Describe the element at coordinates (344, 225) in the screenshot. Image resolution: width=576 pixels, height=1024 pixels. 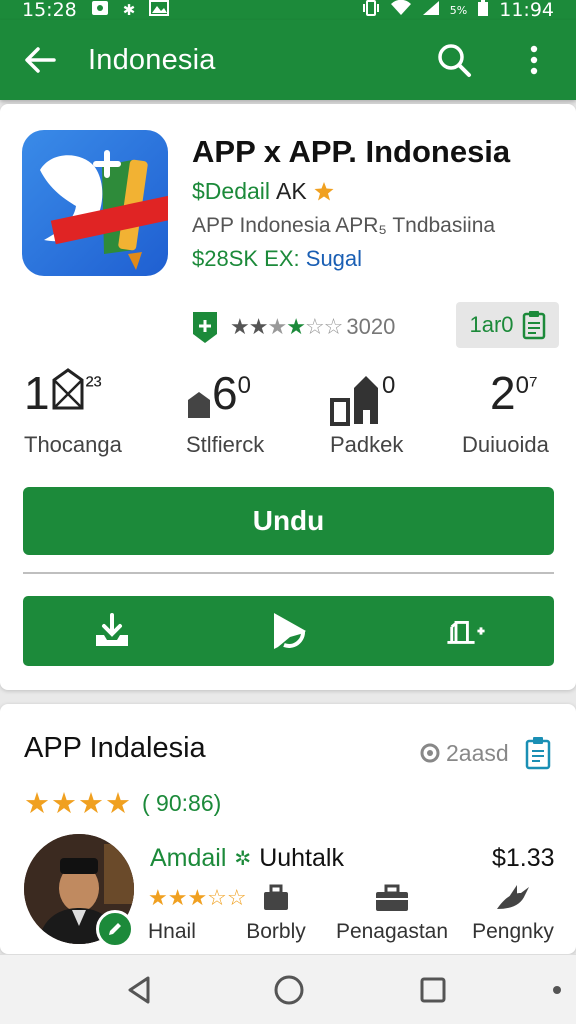
I see `app-subtitle: APP Indonesia APR₅ Tndbasiina` at that location.